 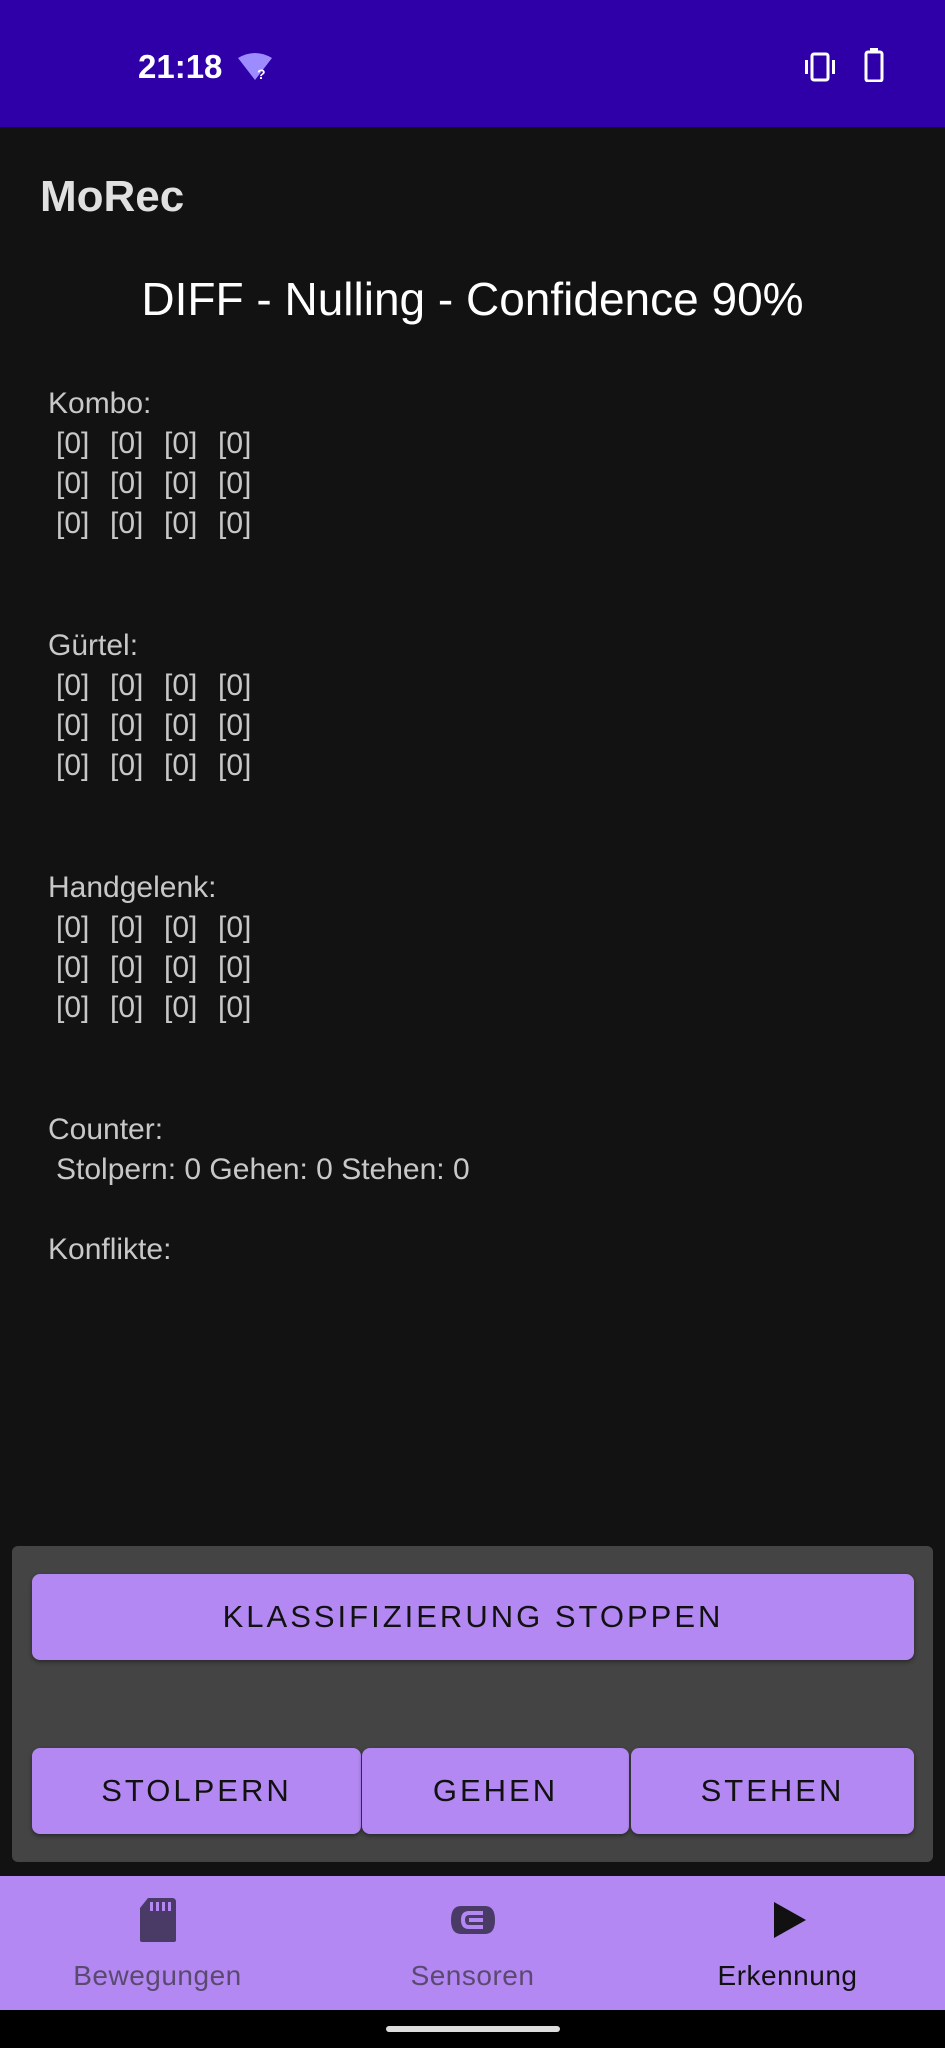 What do you see at coordinates (93, 645) in the screenshot?
I see `section-label: Gürtel:` at bounding box center [93, 645].